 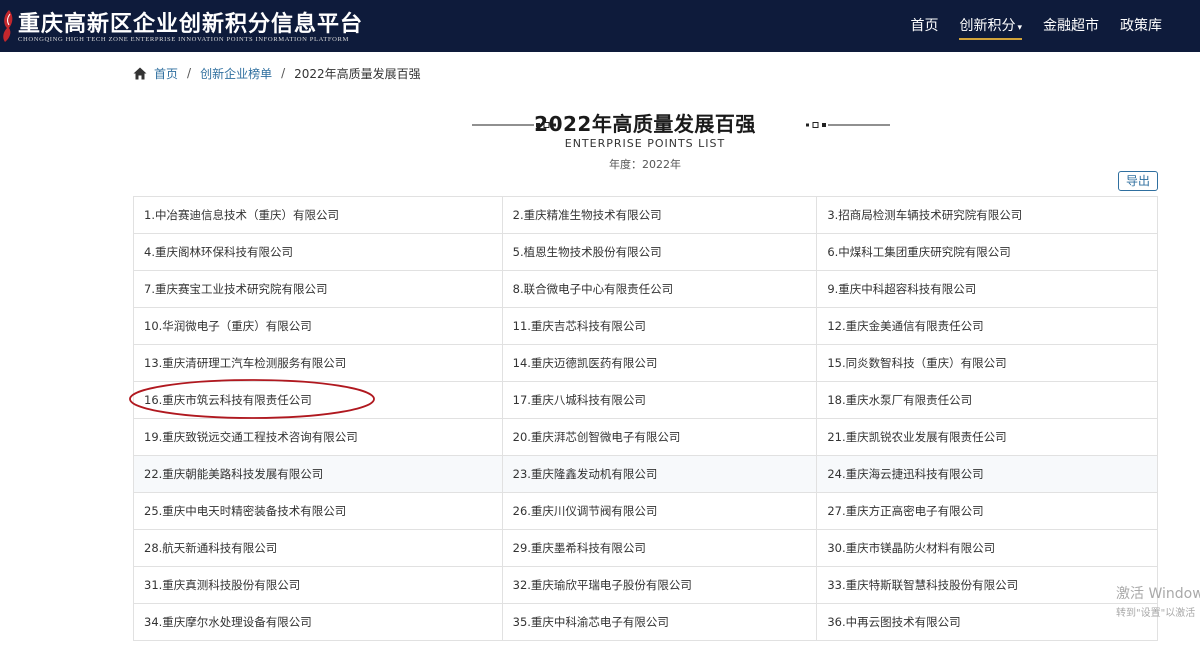 I want to click on company-cell: 31.重庆真测科技股份有限公司, so click(x=318, y=585).